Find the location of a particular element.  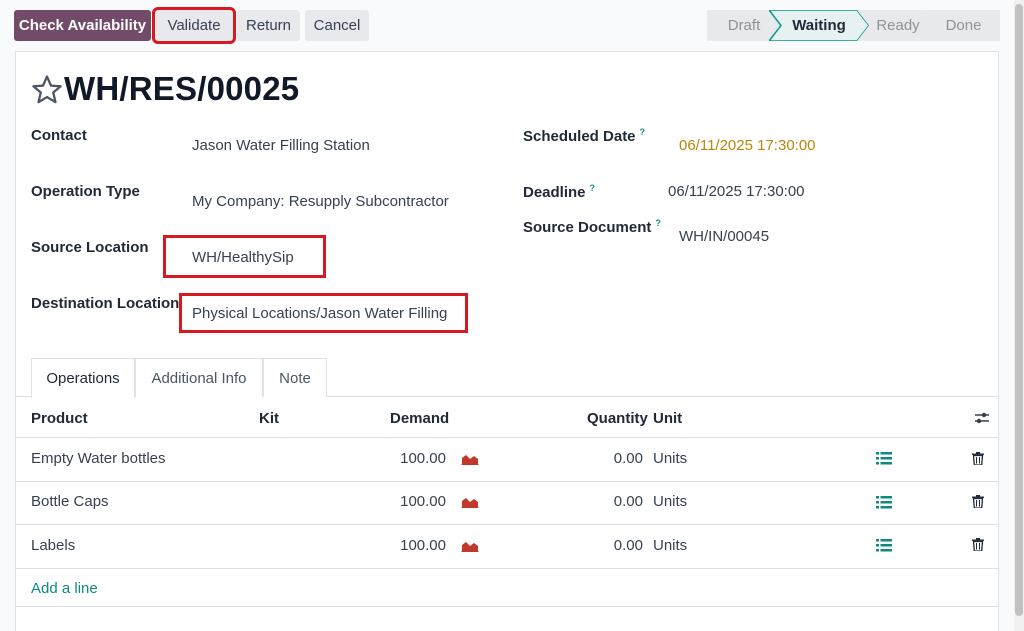

scrollbar is located at coordinates (1019, 315).